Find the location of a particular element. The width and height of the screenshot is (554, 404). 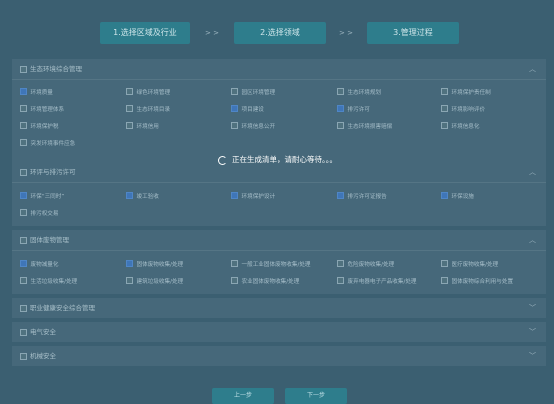

step-2-select-field: 2.选择领域 is located at coordinates (280, 33).